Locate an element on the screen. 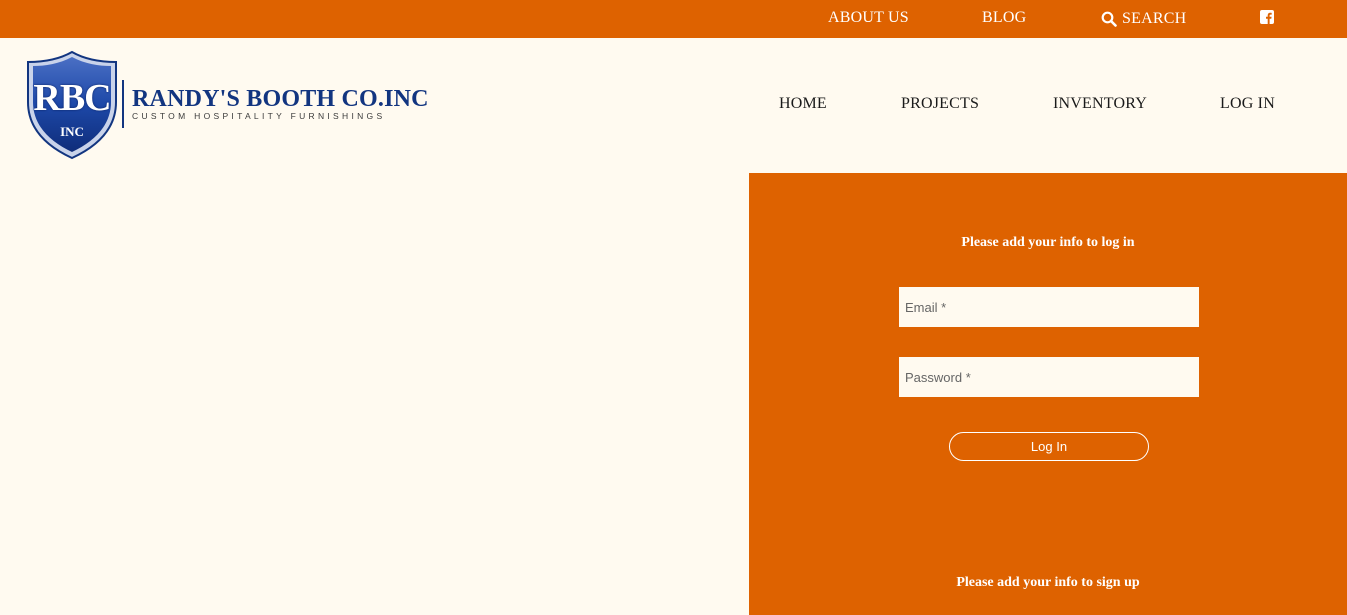  nav-item-projects: PROJECTS is located at coordinates (940, 104).